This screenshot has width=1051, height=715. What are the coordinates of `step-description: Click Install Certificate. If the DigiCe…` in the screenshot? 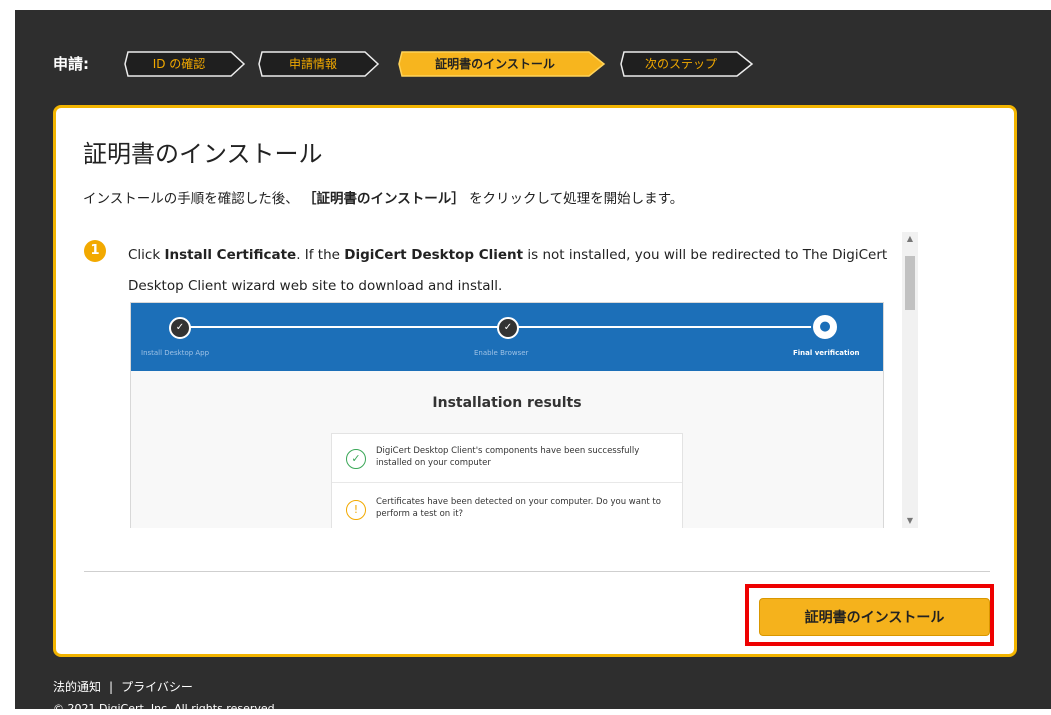 It's located at (518, 271).